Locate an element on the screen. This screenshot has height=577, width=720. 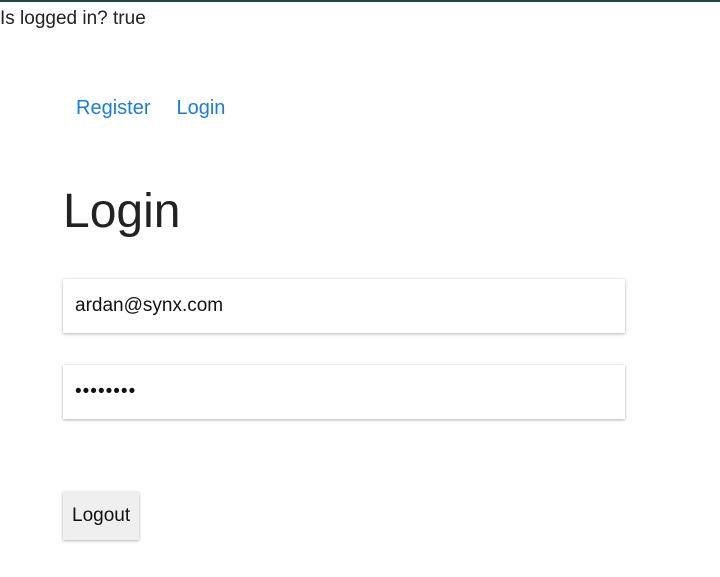
logout-button: Logout is located at coordinates (101, 516).